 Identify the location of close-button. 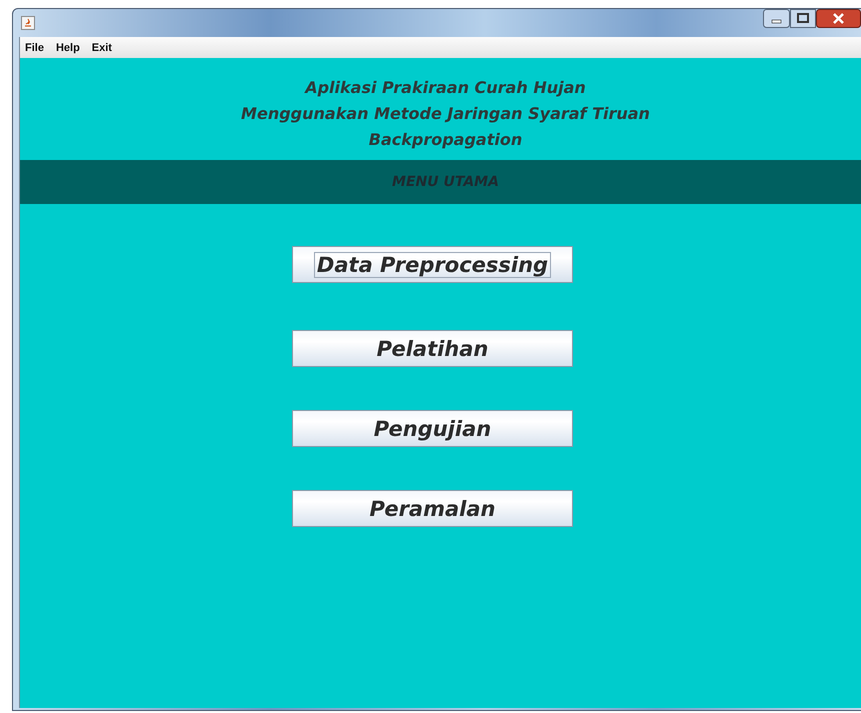
(838, 18).